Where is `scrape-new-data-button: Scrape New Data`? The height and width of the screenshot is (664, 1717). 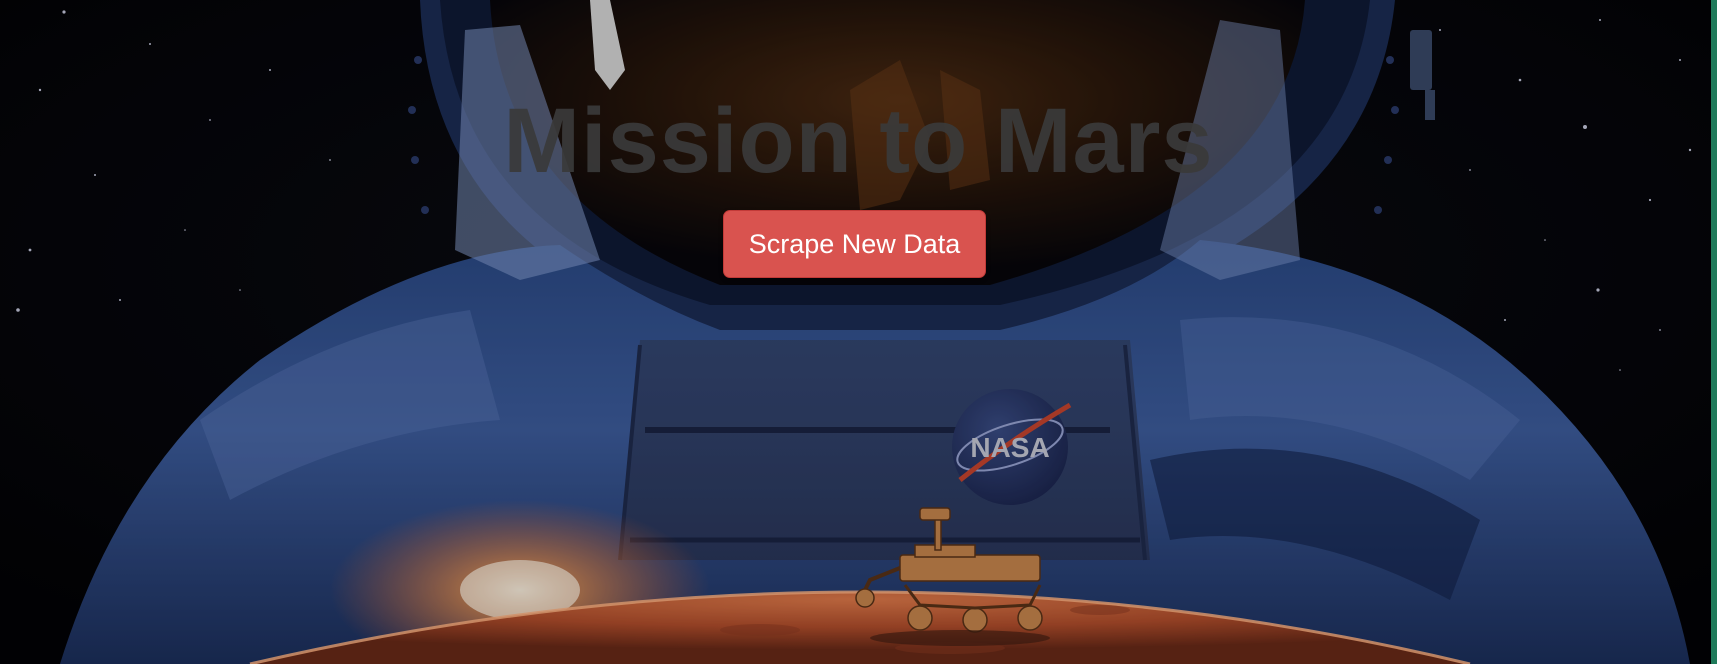
scrape-new-data-button: Scrape New Data is located at coordinates (854, 244).